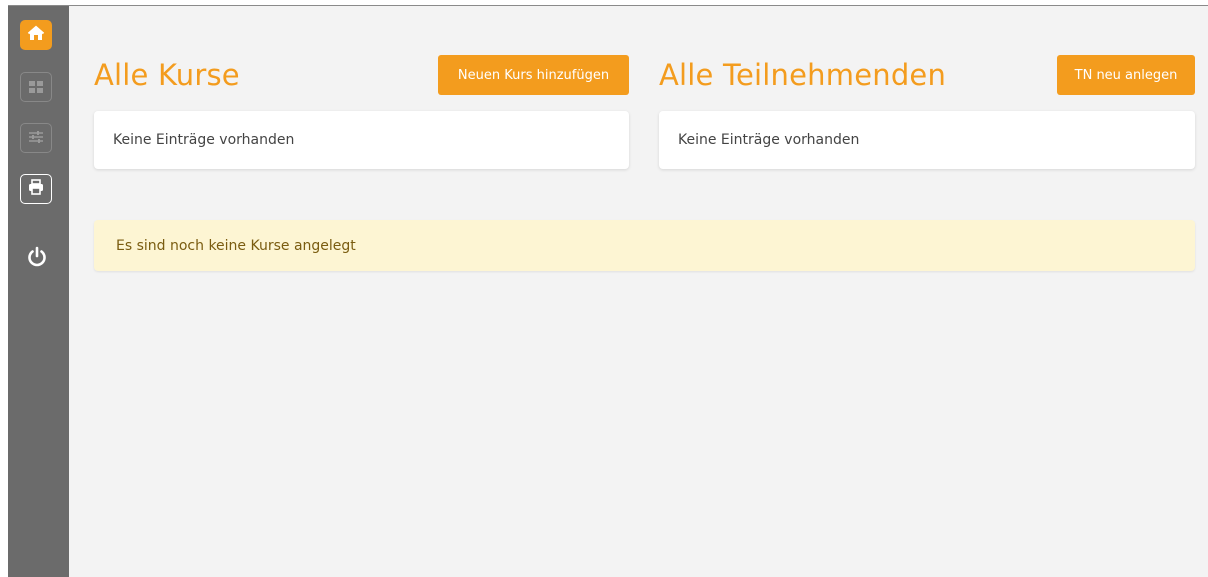 The width and height of the screenshot is (1208, 577). I want to click on sidebar-item-dashboard, so click(36, 87).